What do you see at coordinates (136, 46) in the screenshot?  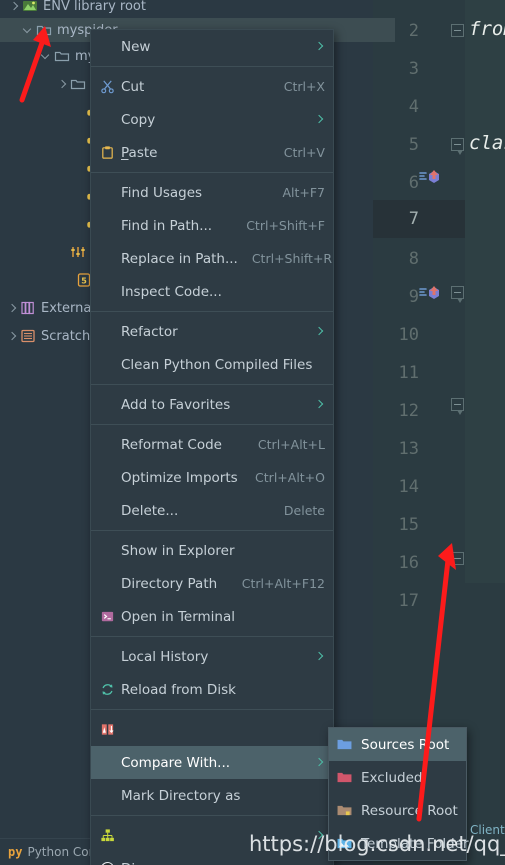 I see `menu-item-label: New` at bounding box center [136, 46].